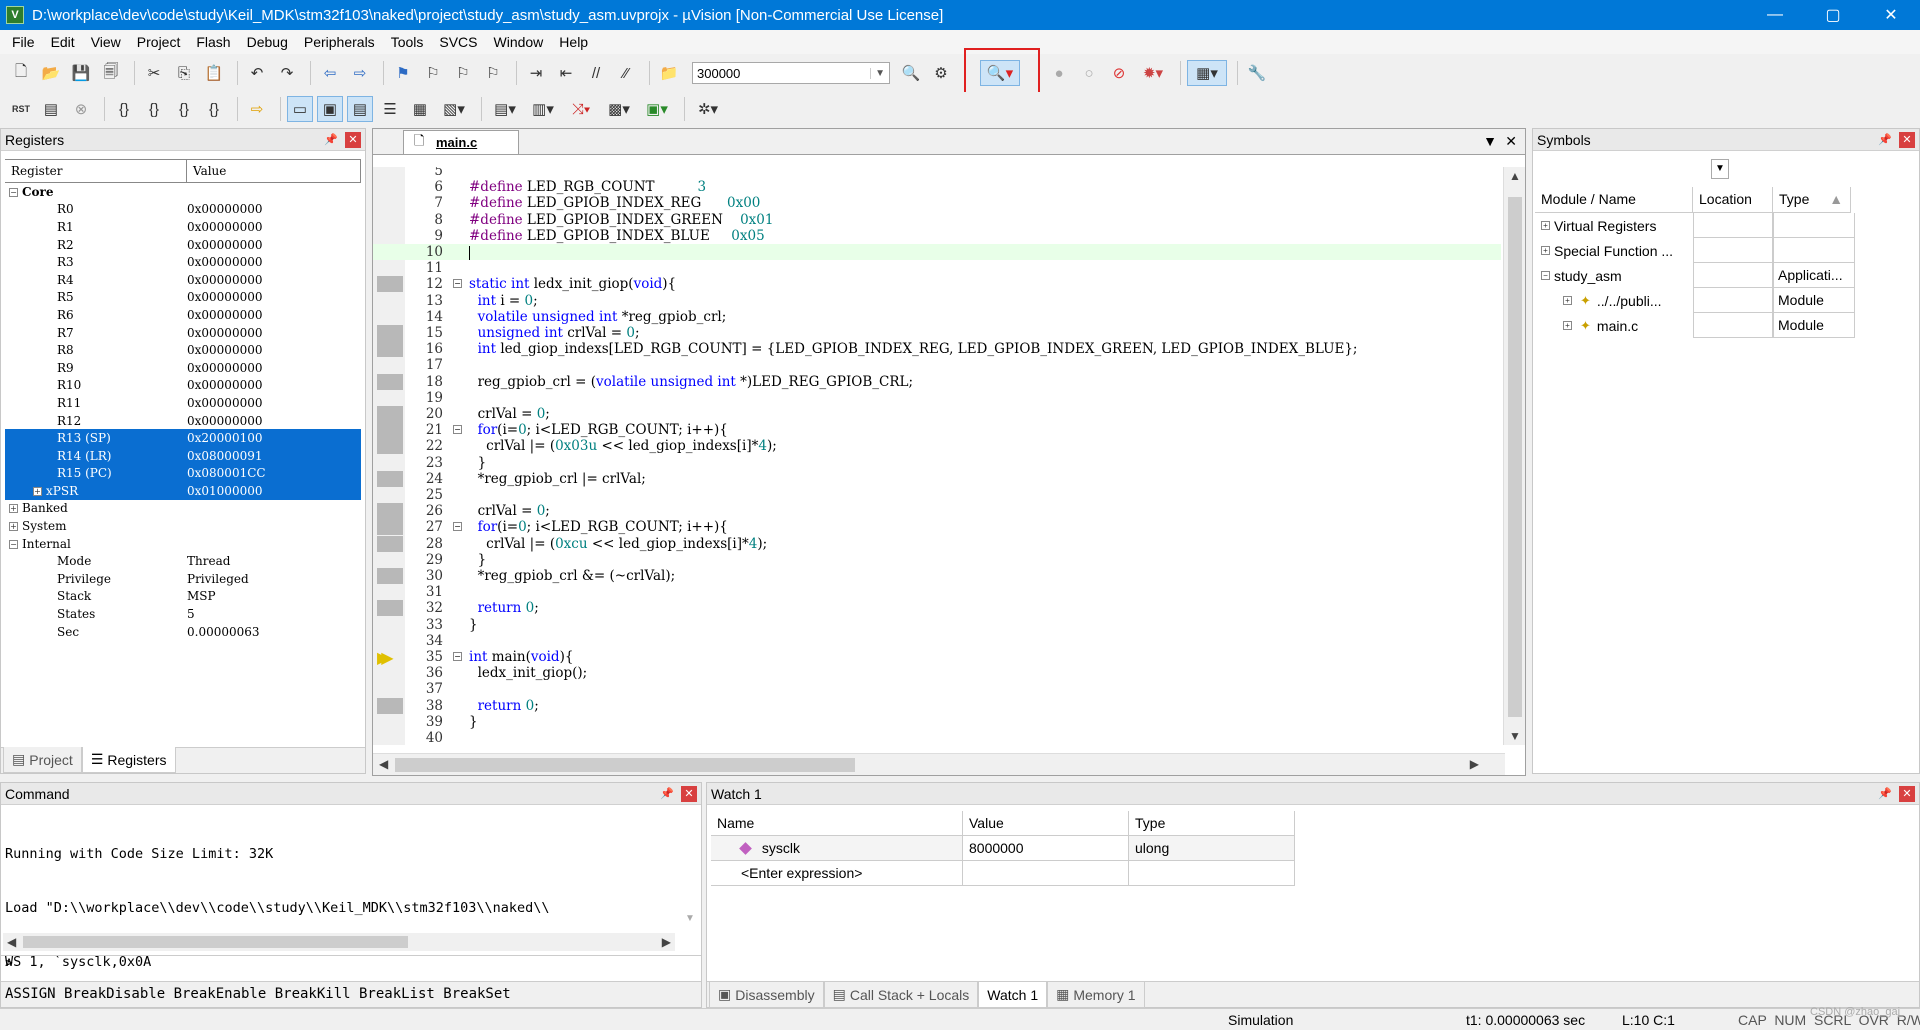 The image size is (1920, 1030). Describe the element at coordinates (300, 109) in the screenshot. I see `command-window-icon: ▭` at that location.